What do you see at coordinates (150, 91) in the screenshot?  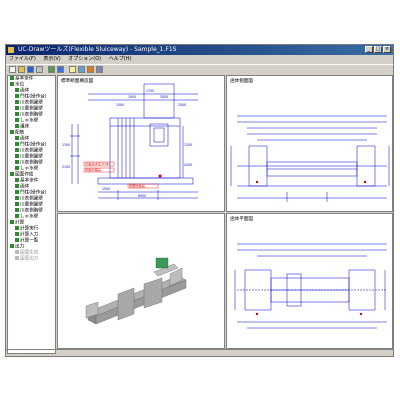 I see `dim-label: 1700` at bounding box center [150, 91].